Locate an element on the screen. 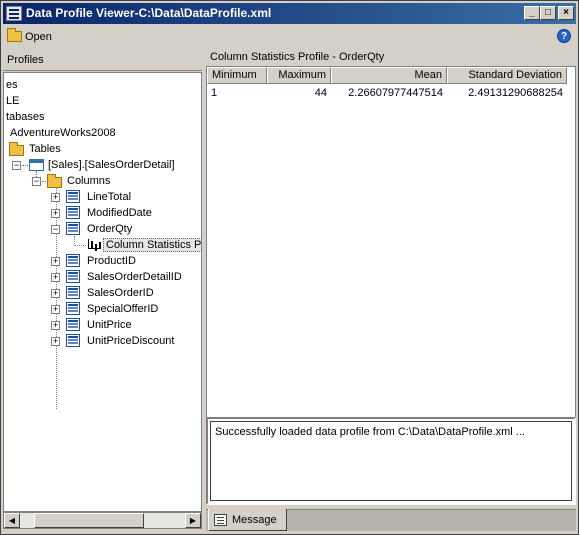 This screenshot has height=535, width=579. column-header: Mean is located at coordinates (389, 75).